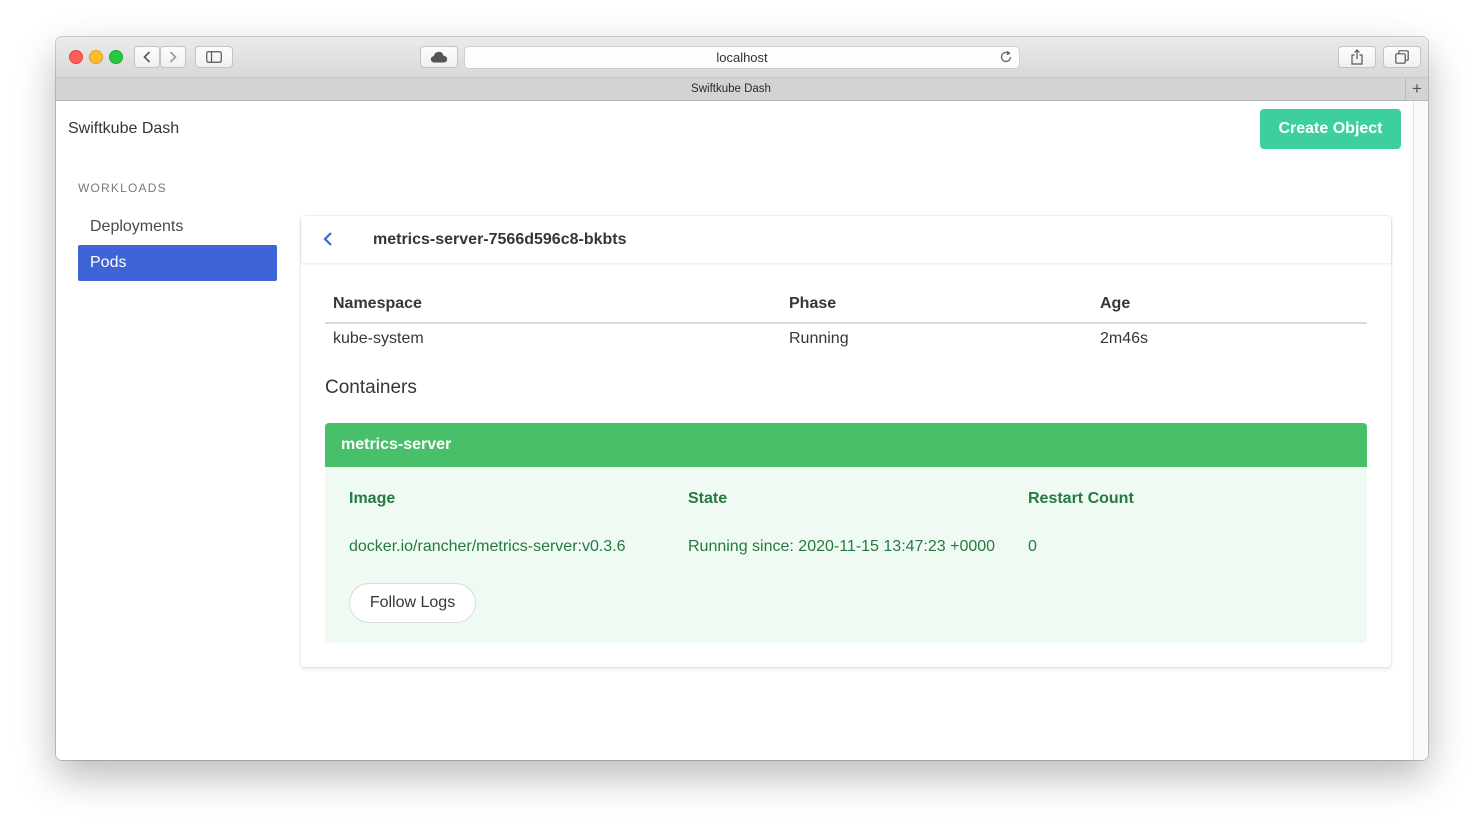 The image size is (1484, 834). I want to click on brand-title: Swiftkube Dash, so click(123, 129).